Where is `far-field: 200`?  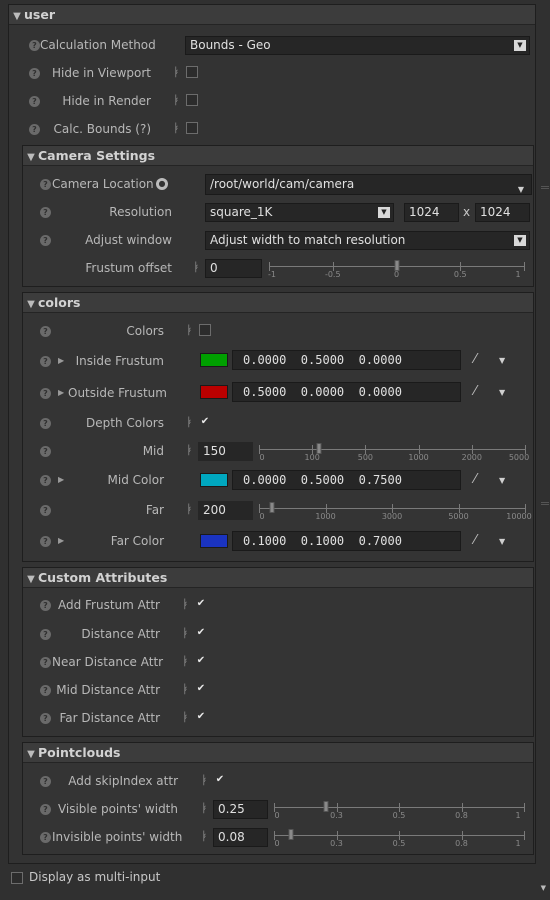
far-field: 200 is located at coordinates (225, 510).